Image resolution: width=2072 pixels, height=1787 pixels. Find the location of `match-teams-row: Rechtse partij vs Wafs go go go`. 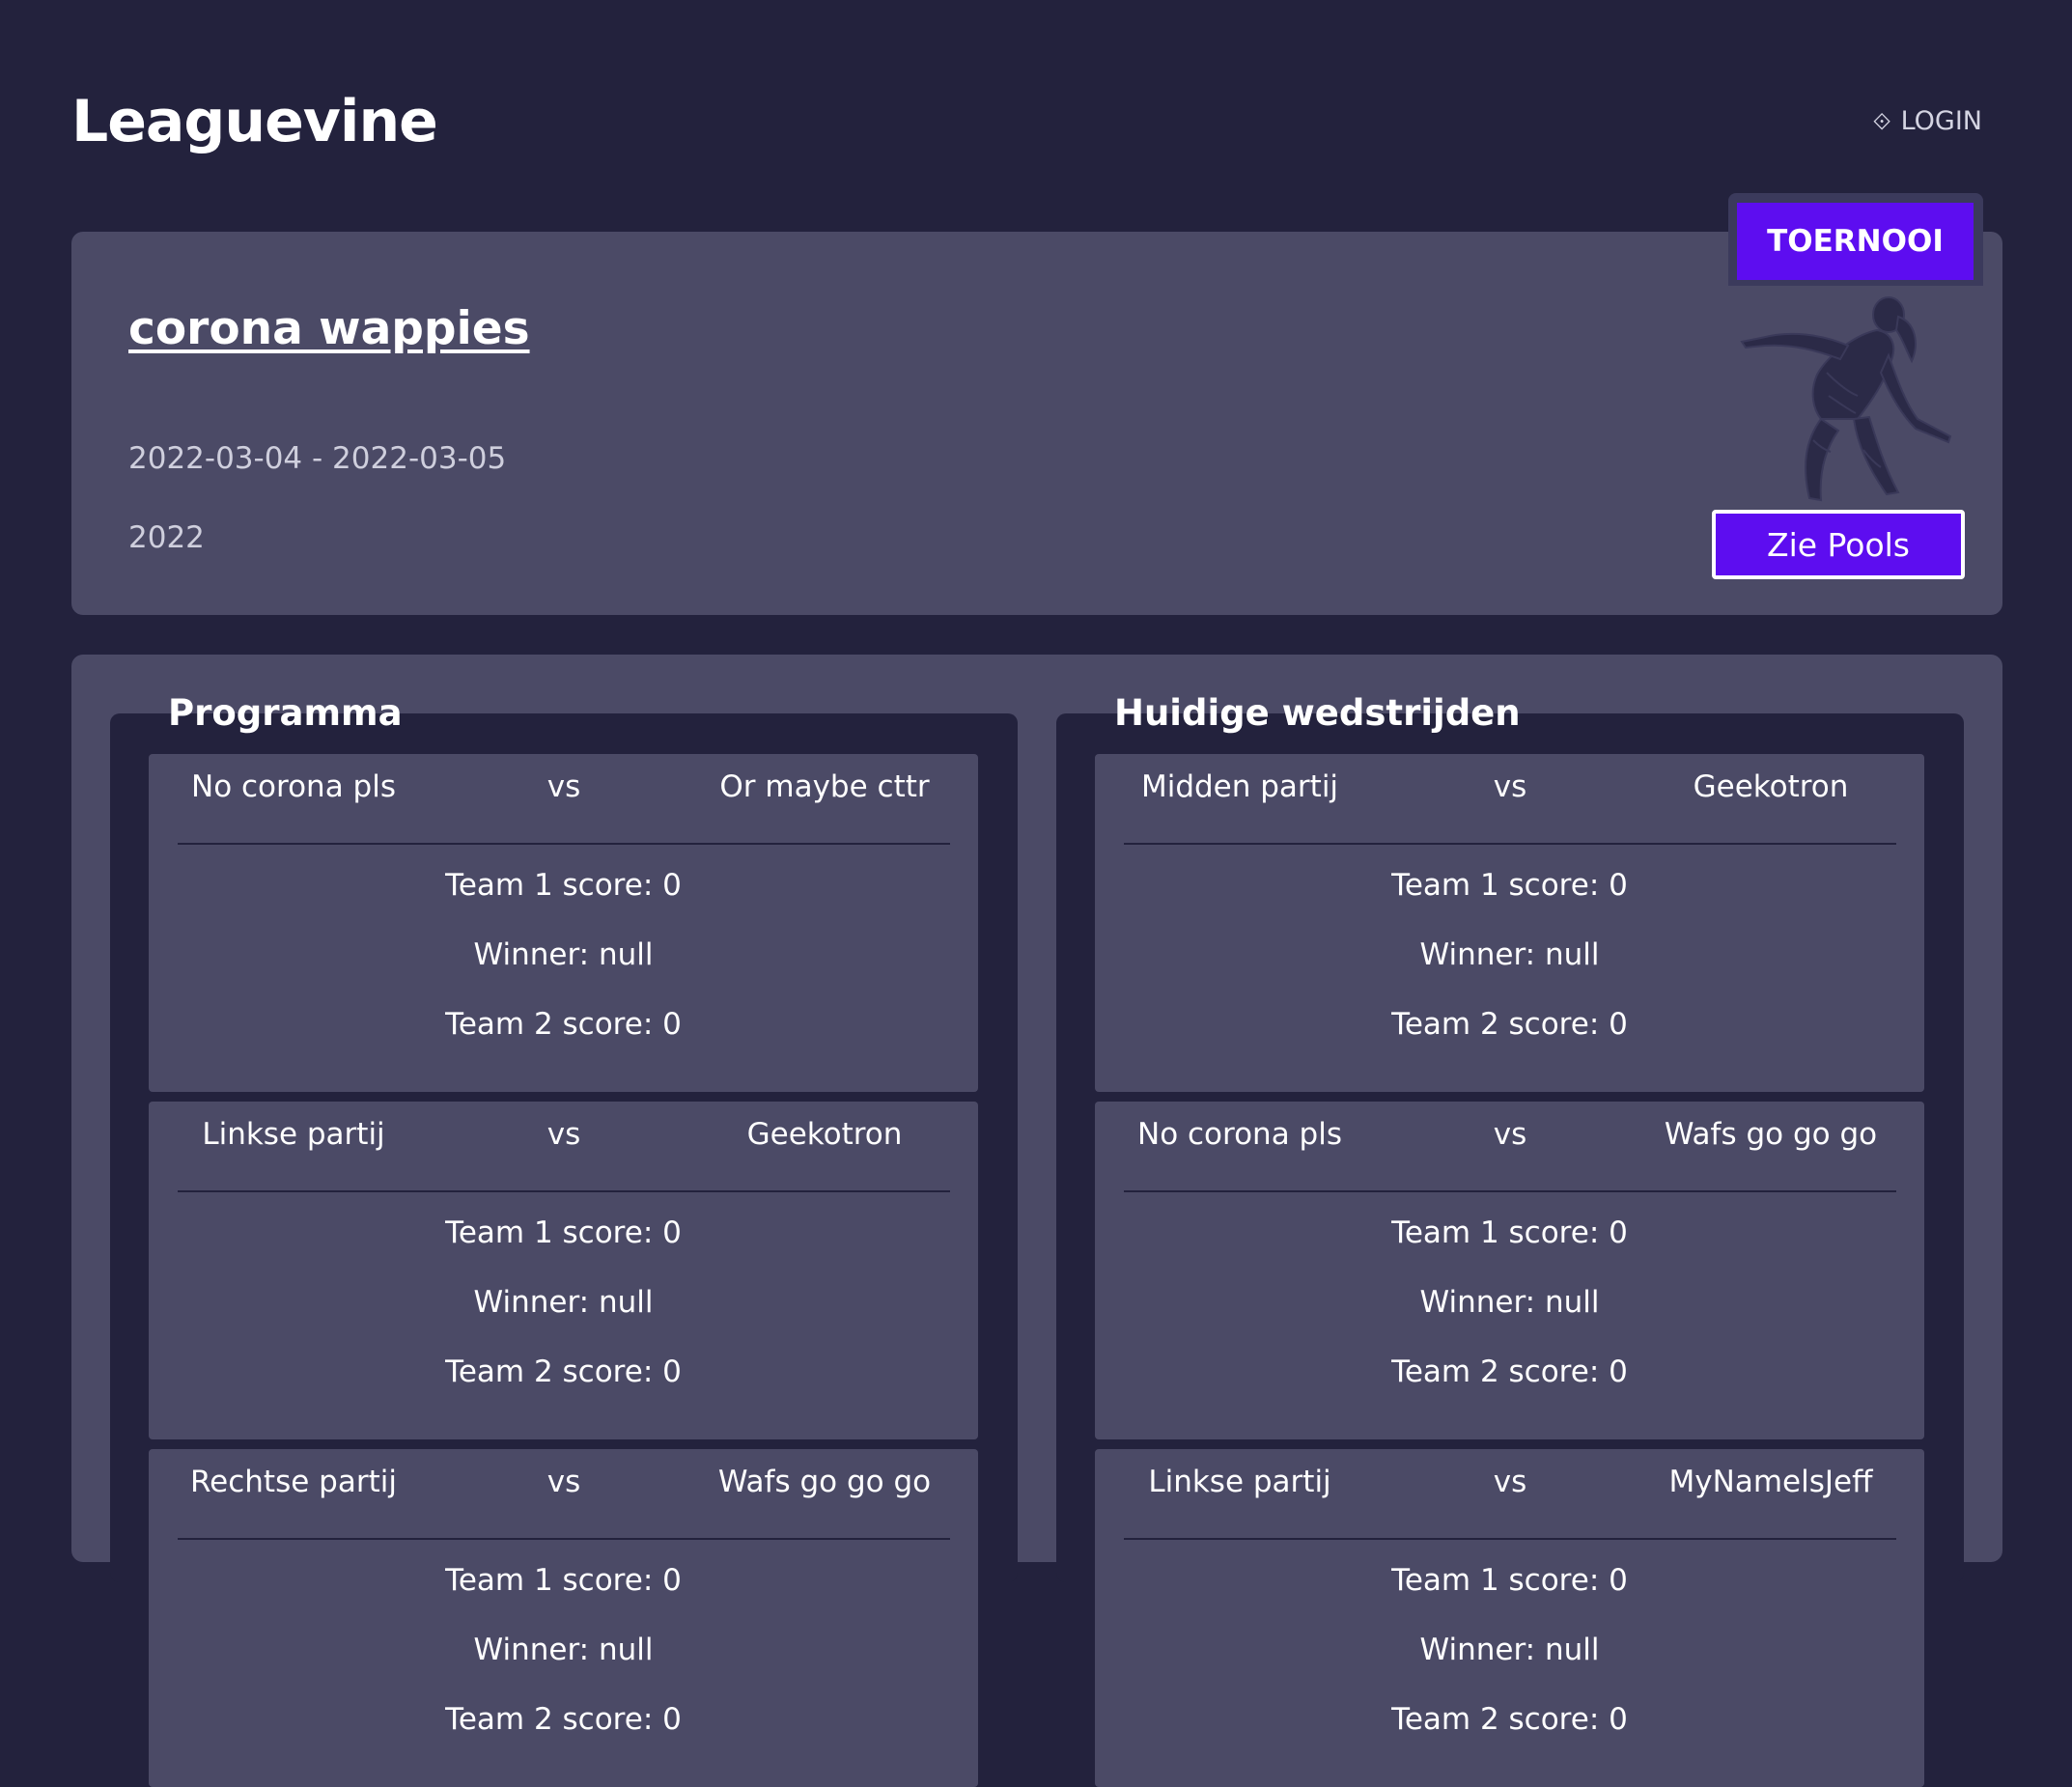

match-teams-row: Rechtse partij vs Wafs go go go is located at coordinates (563, 1493).